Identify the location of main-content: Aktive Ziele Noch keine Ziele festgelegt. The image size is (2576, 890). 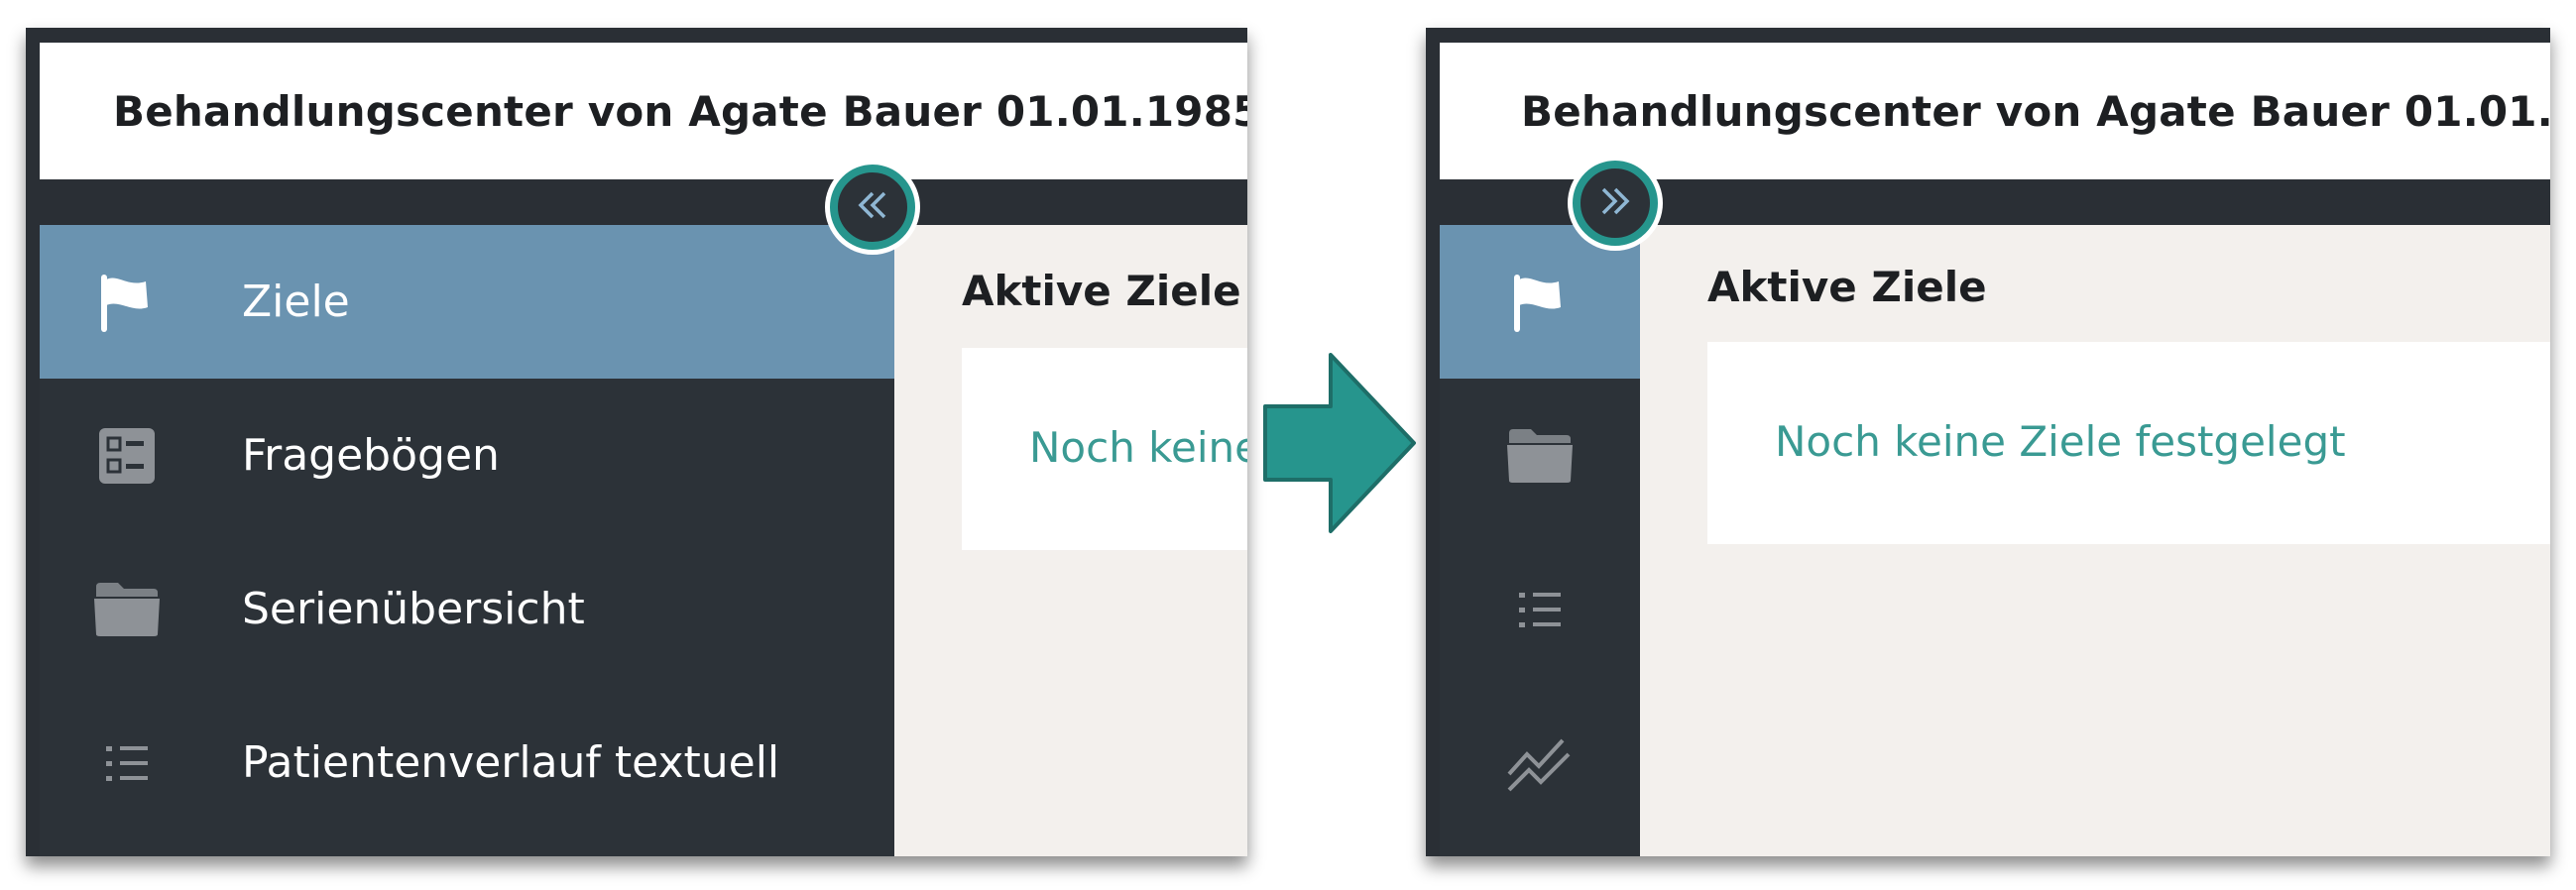
(1070, 540).